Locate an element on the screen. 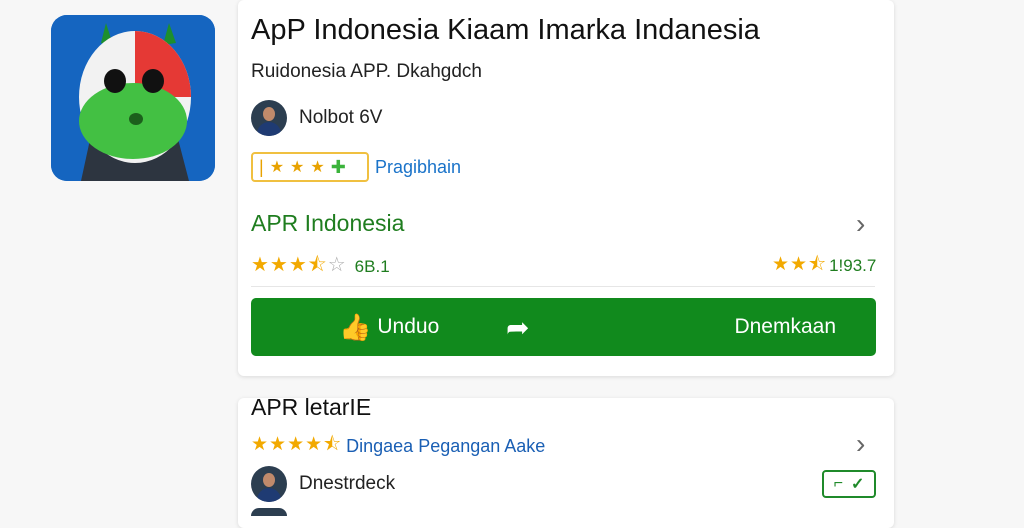 The height and width of the screenshot is (528, 1024). related-developer-row: Dnestrdeck is located at coordinates (323, 484).